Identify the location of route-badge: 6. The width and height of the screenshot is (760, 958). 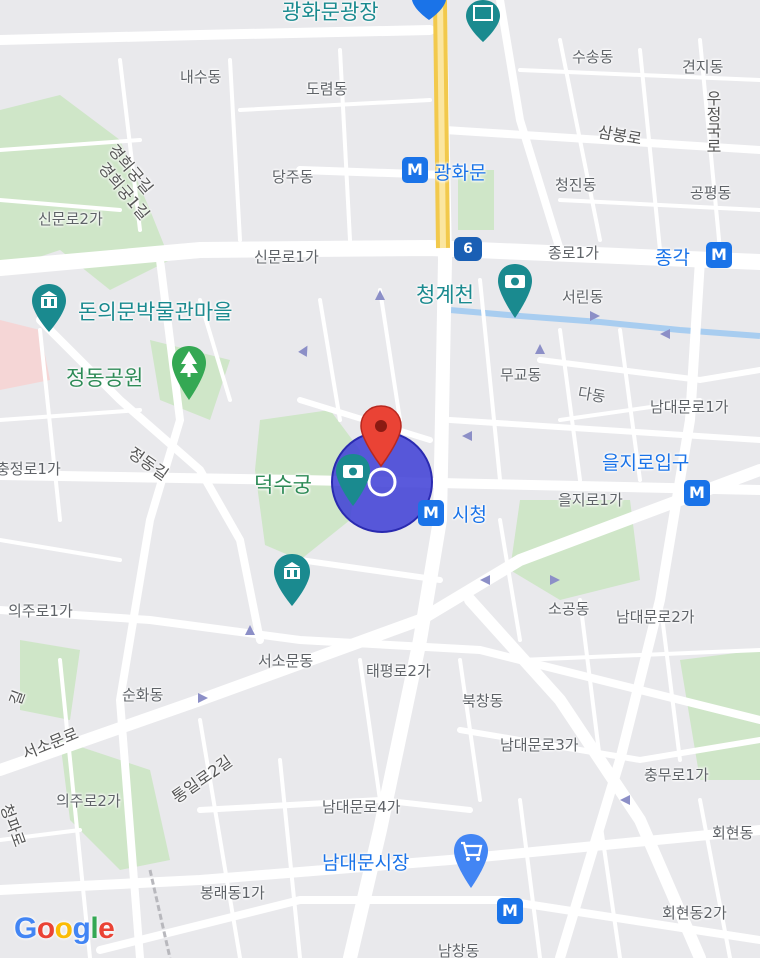
(468, 249).